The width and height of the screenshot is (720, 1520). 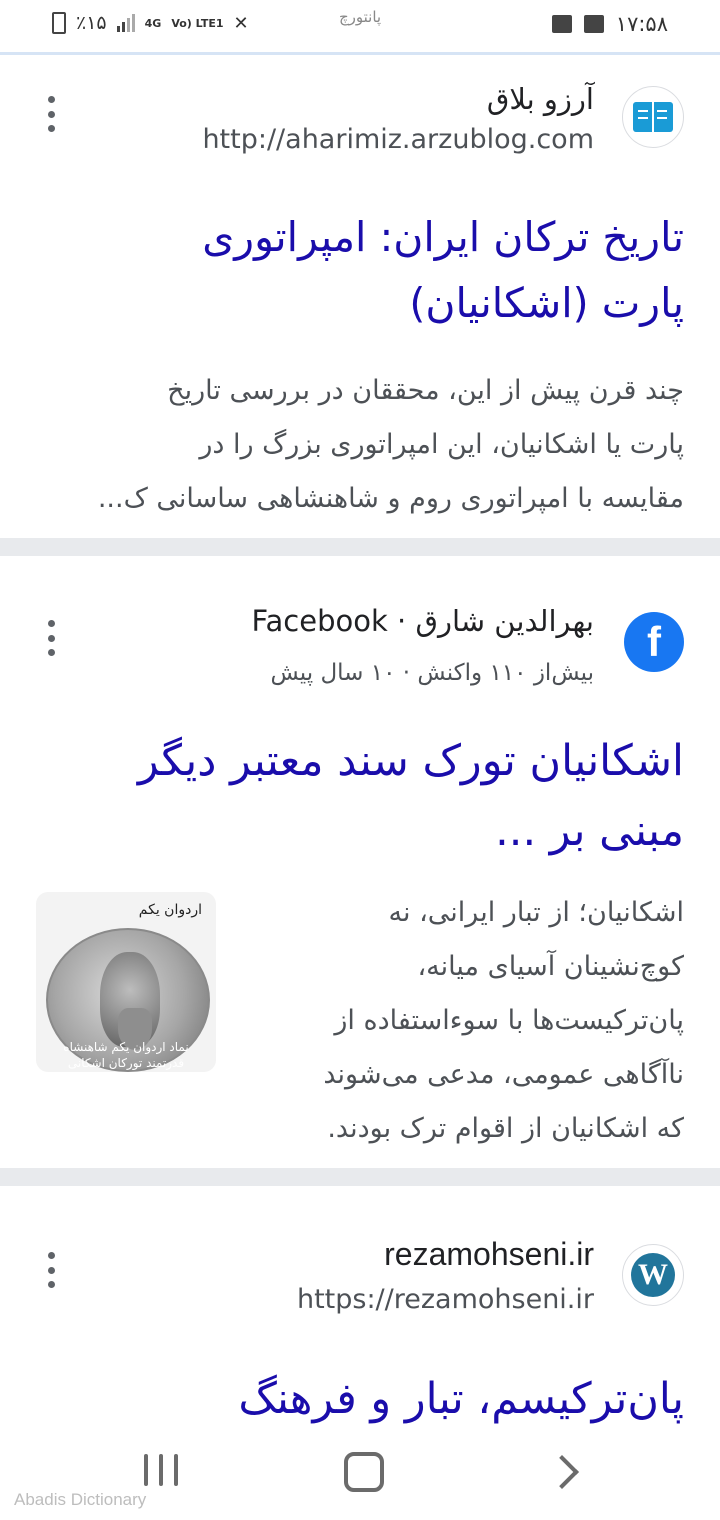 I want to click on thumbnail-overlay-text: نماد اردوان یکم شاهنشاه, so click(x=126, y=1047).